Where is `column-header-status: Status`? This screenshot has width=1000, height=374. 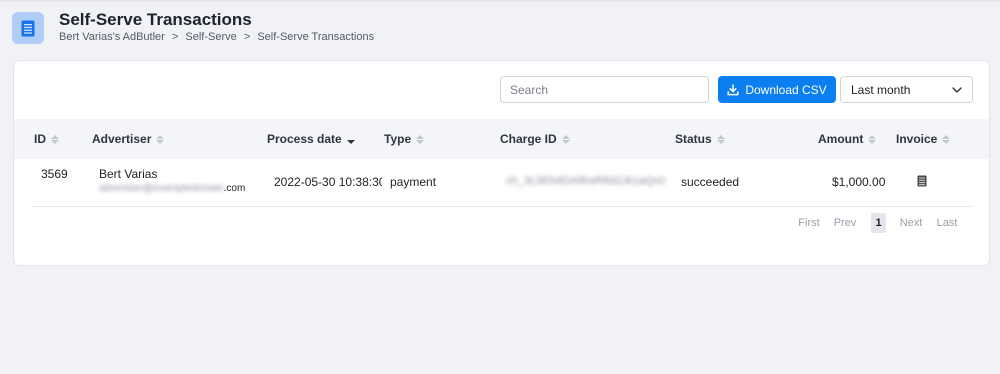 column-header-status: Status is located at coordinates (700, 139).